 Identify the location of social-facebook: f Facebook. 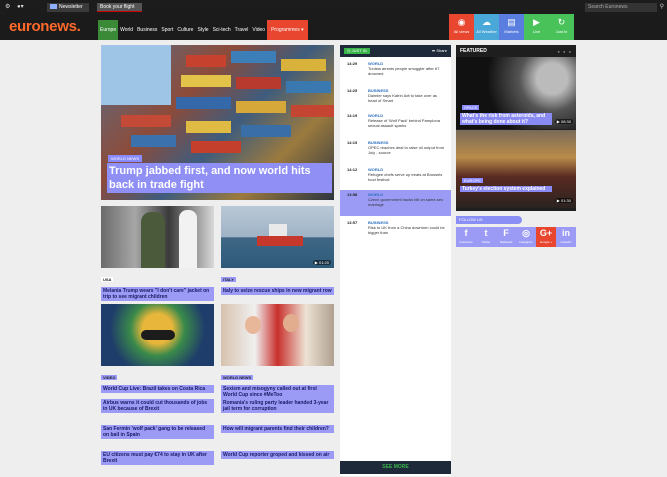
(466, 237).